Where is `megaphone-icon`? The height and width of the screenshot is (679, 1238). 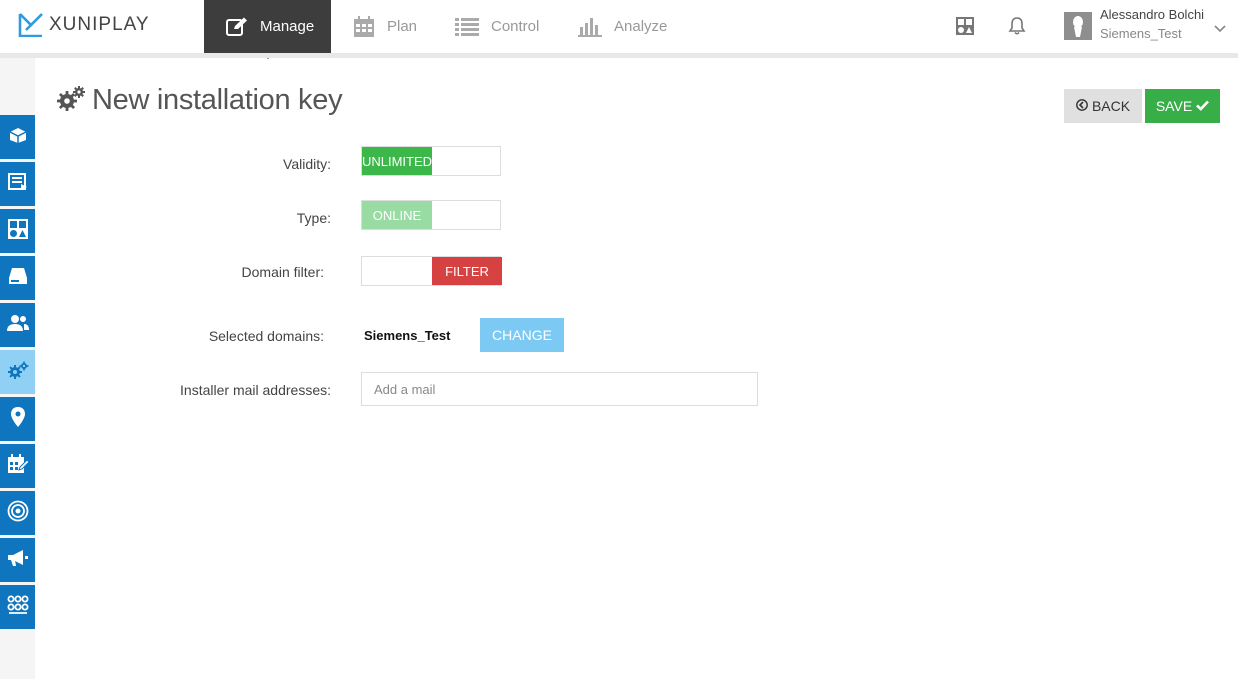 megaphone-icon is located at coordinates (18, 560).